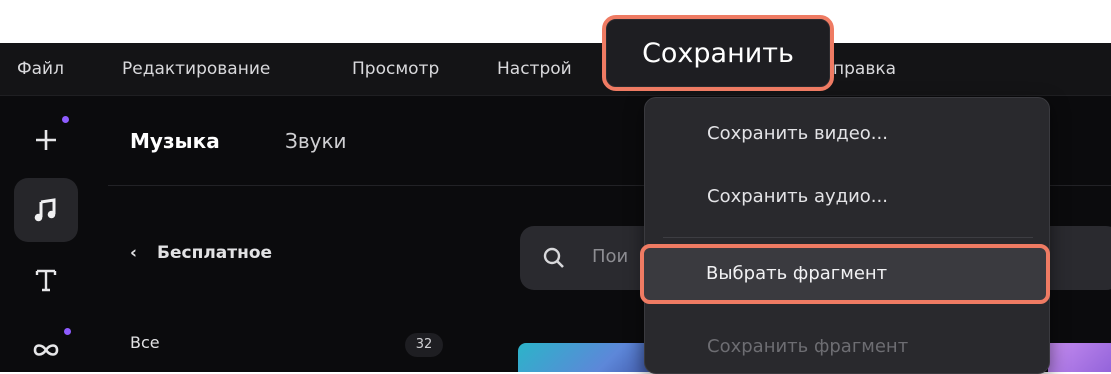 Image resolution: width=1111 pixels, height=374 pixels. I want to click on menu-item-select-fragment: Выбрать фрагмент, so click(845, 274).